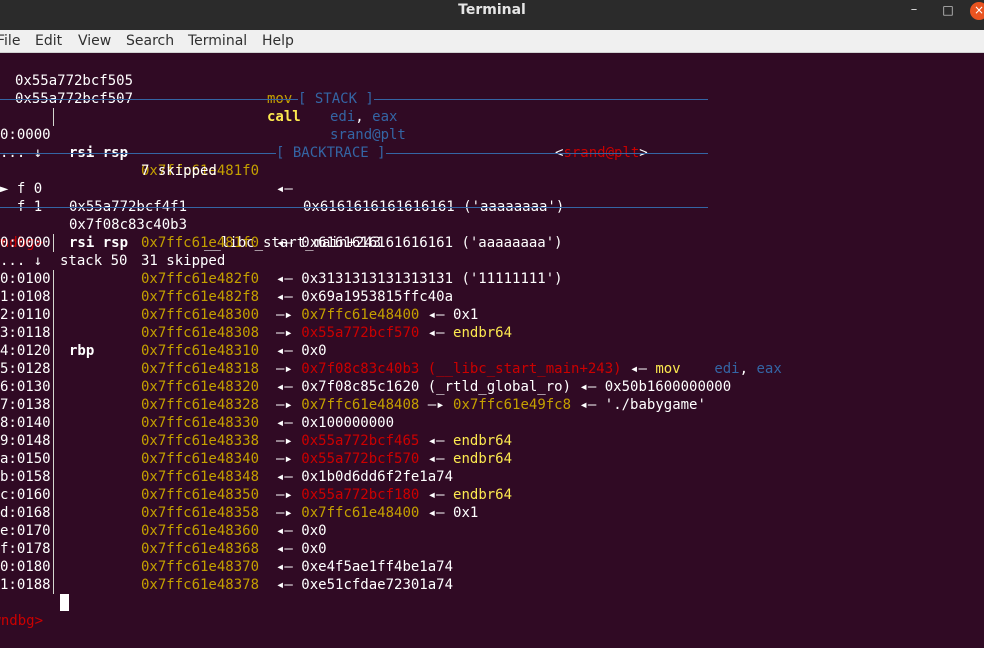 The image size is (984, 648). What do you see at coordinates (25, 279) in the screenshot?
I see `stack-index: 0:0100` at bounding box center [25, 279].